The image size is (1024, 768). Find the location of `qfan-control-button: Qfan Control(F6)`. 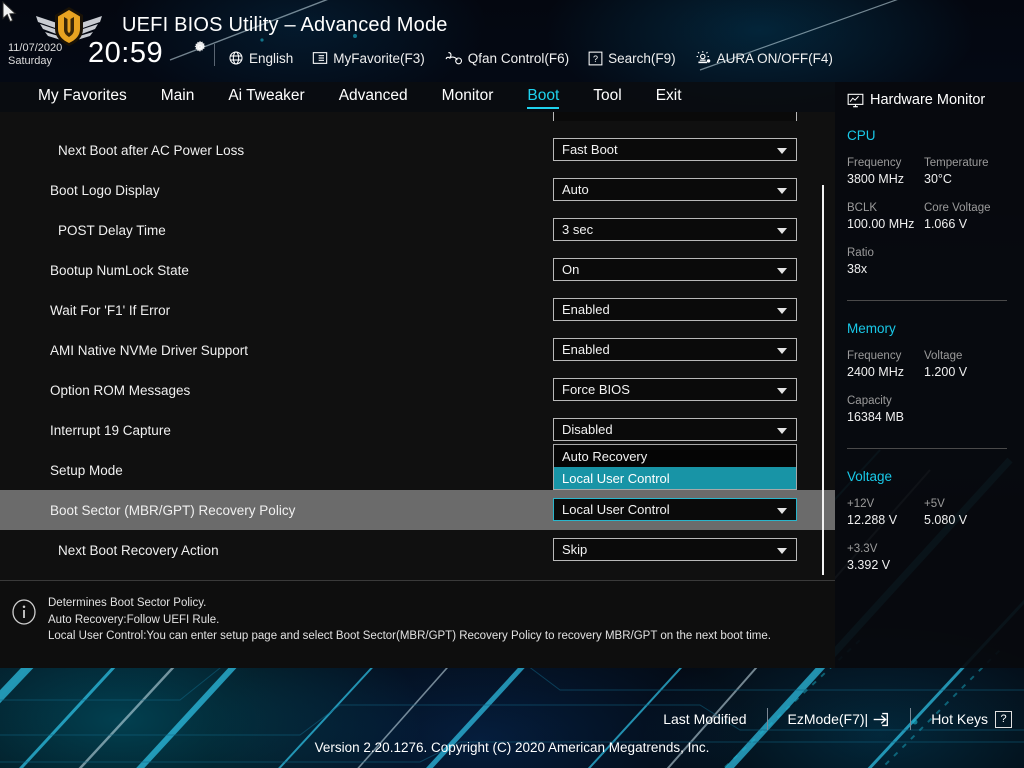

qfan-control-button: Qfan Control(F6) is located at coordinates (506, 58).